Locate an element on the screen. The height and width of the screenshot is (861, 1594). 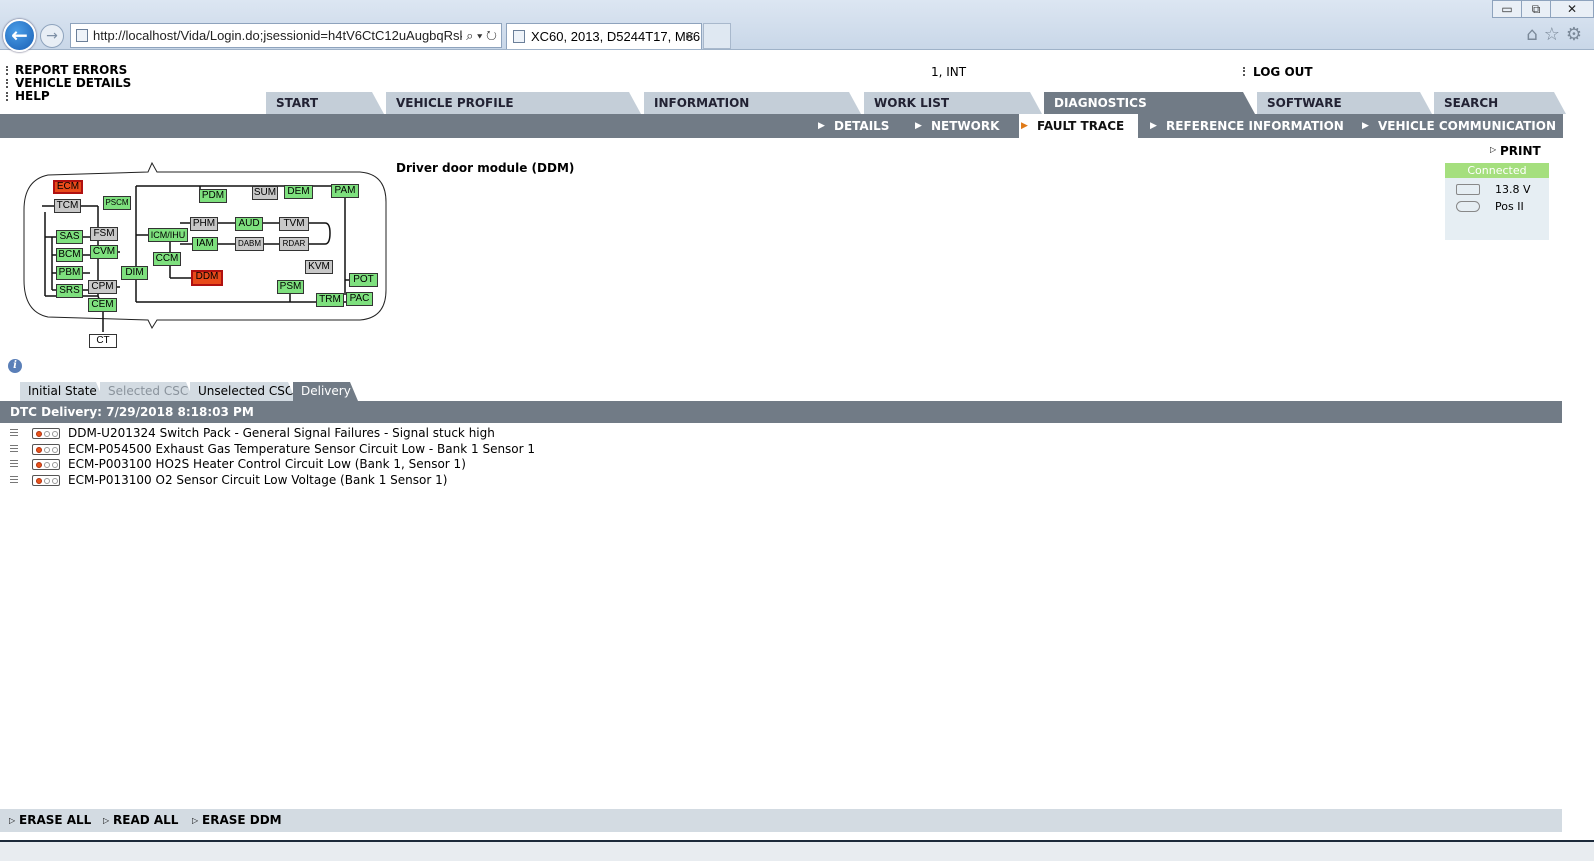
ecu-sum: SUM is located at coordinates (265, 193).